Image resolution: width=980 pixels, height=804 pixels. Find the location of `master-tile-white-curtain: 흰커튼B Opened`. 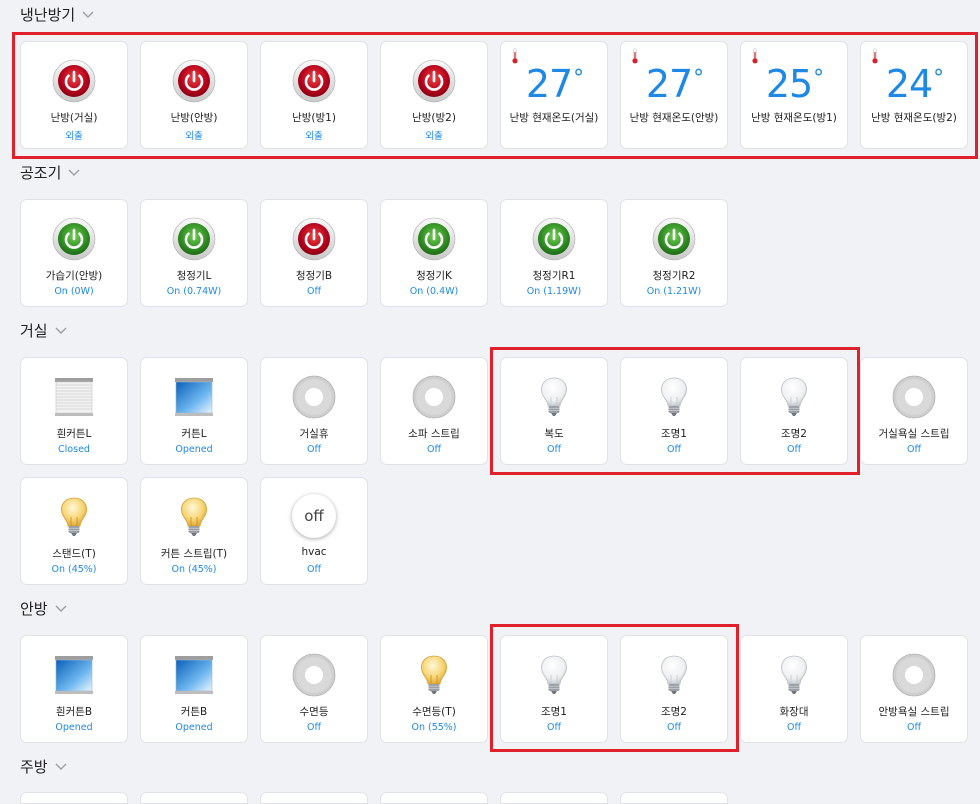

master-tile-white-curtain: 흰커튼B Opened is located at coordinates (74, 689).